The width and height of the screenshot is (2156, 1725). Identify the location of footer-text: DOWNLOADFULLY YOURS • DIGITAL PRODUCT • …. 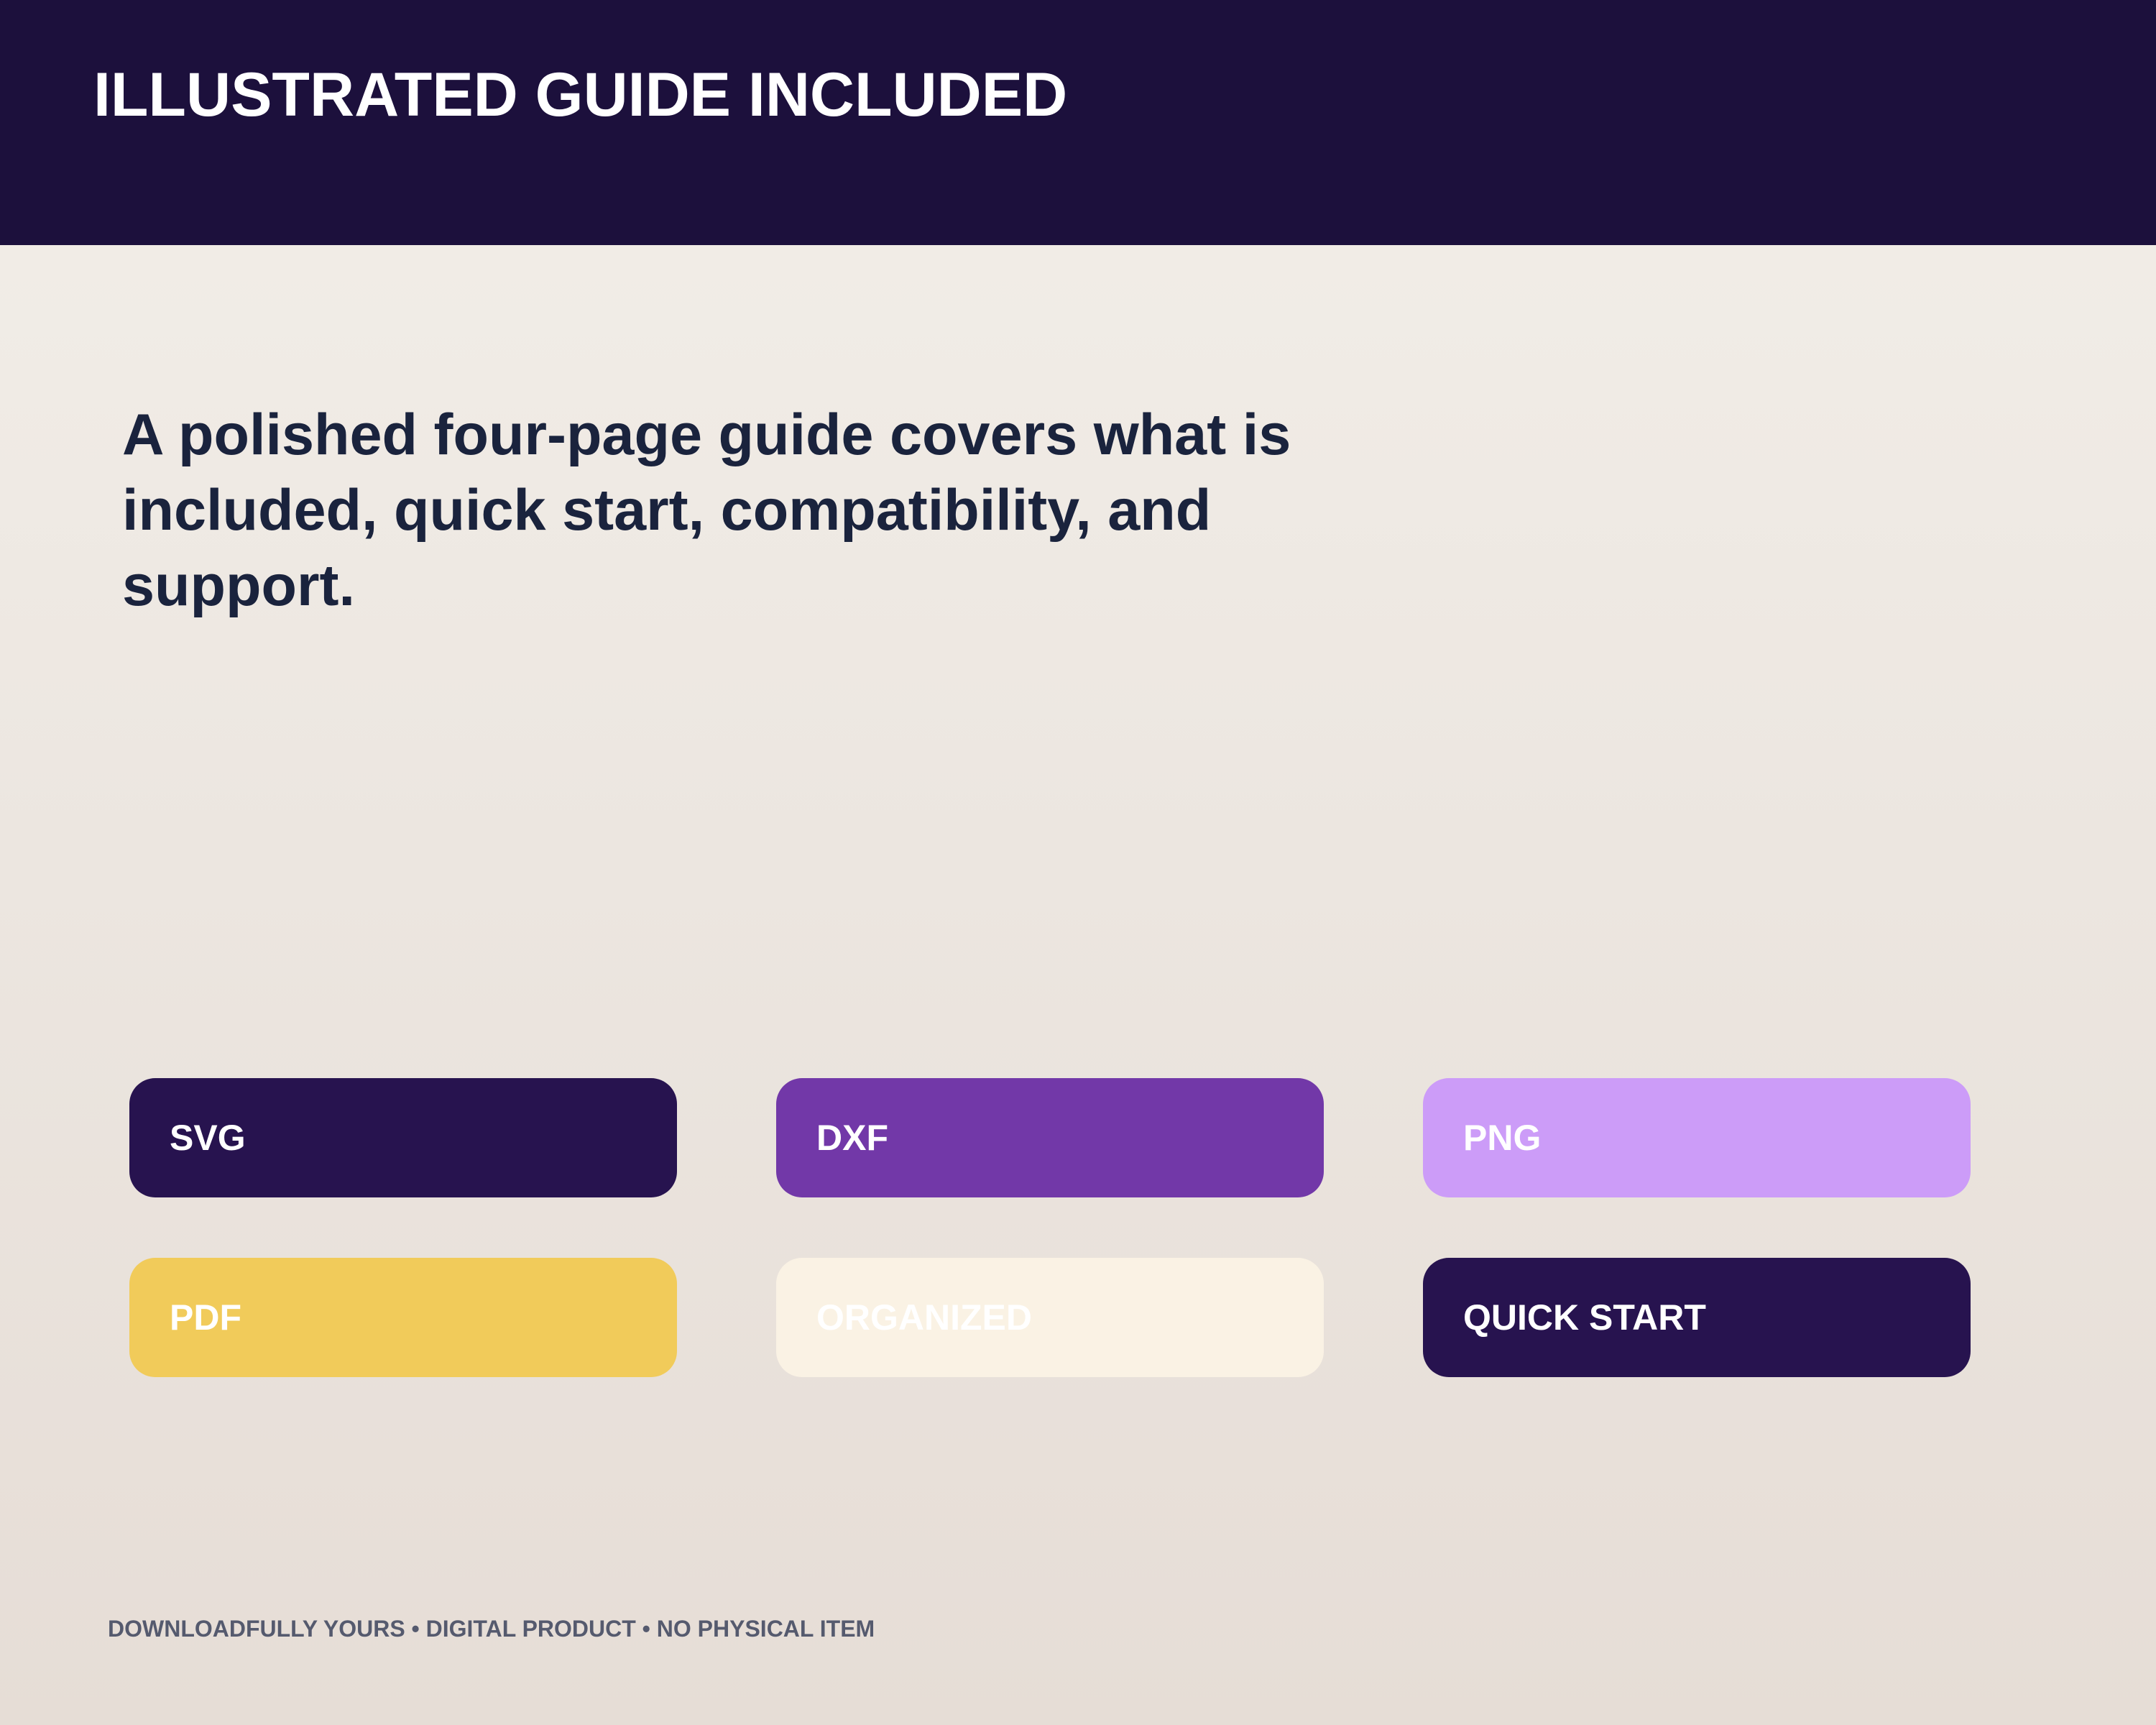
(492, 1629).